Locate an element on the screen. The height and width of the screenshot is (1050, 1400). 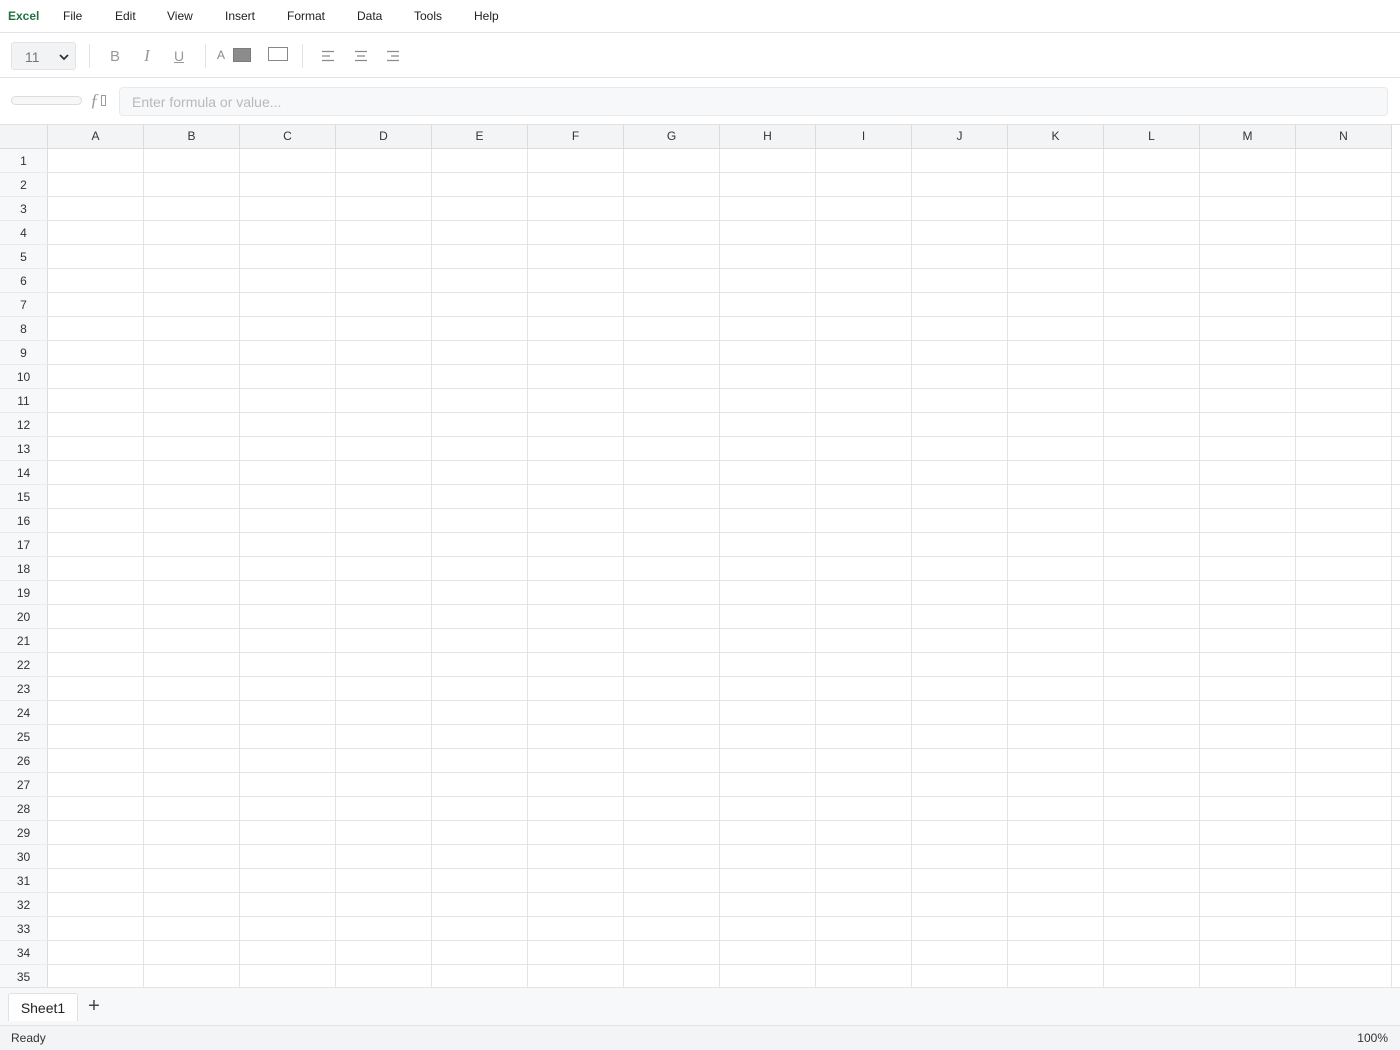
column-header-l: L is located at coordinates (1152, 137).